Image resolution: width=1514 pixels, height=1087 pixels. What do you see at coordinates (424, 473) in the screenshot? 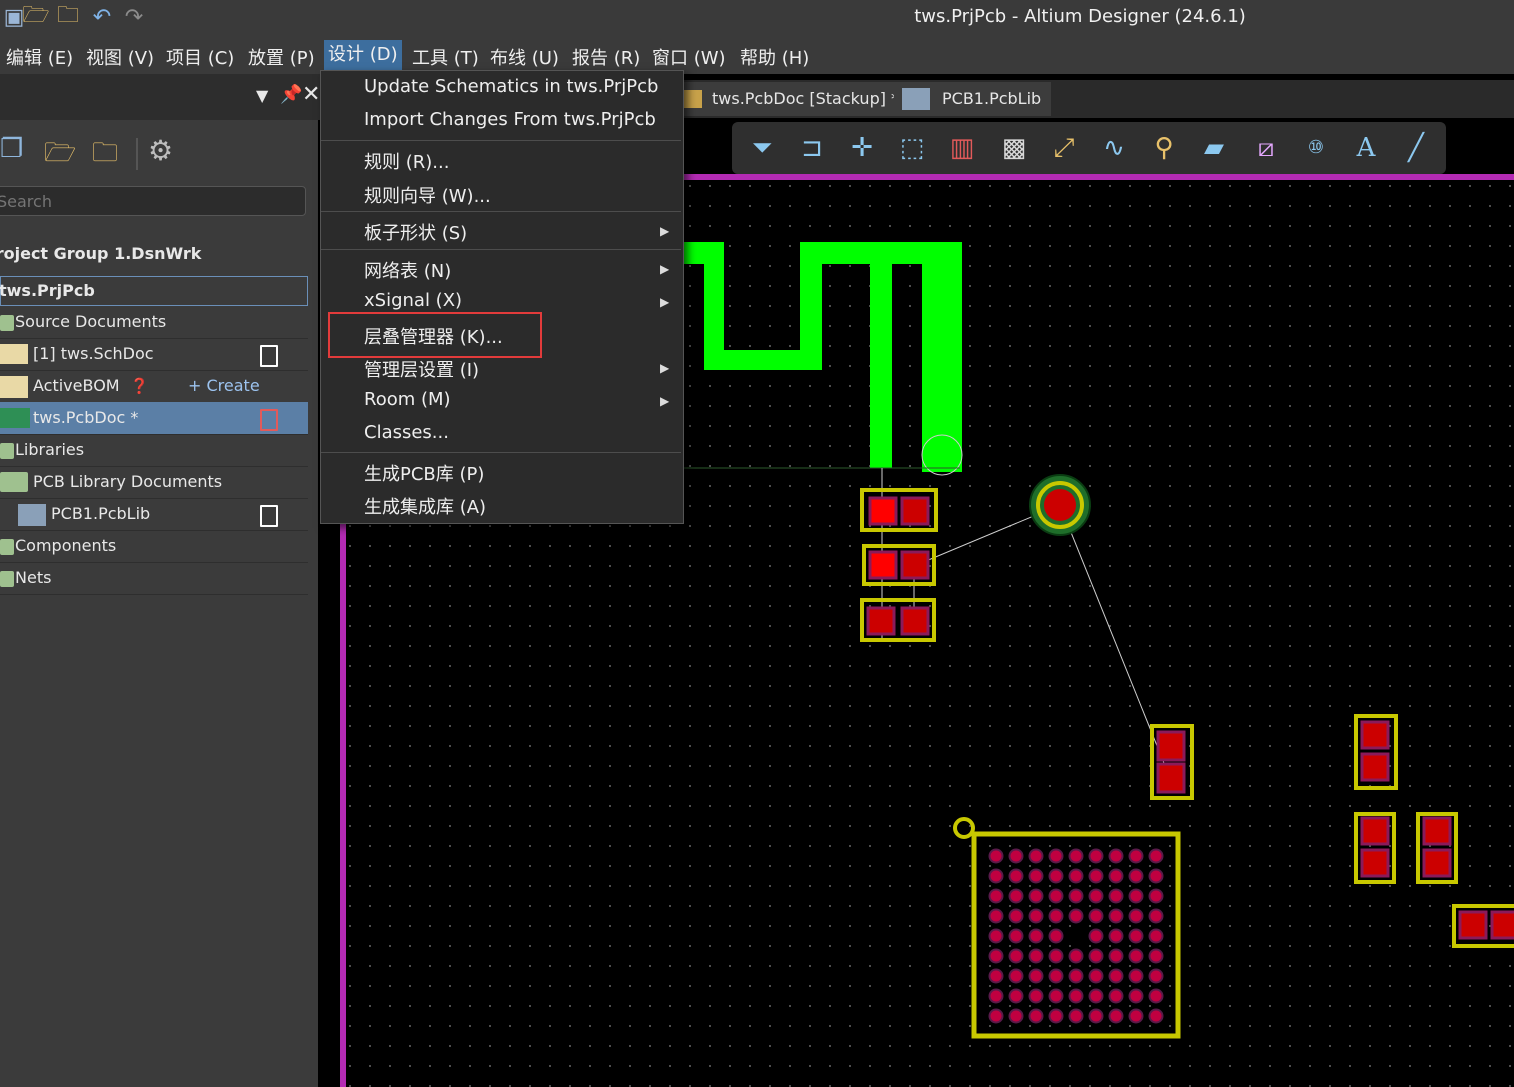
I see `menu-item-make-pcb-library: 生成PCB库 (P)` at bounding box center [424, 473].